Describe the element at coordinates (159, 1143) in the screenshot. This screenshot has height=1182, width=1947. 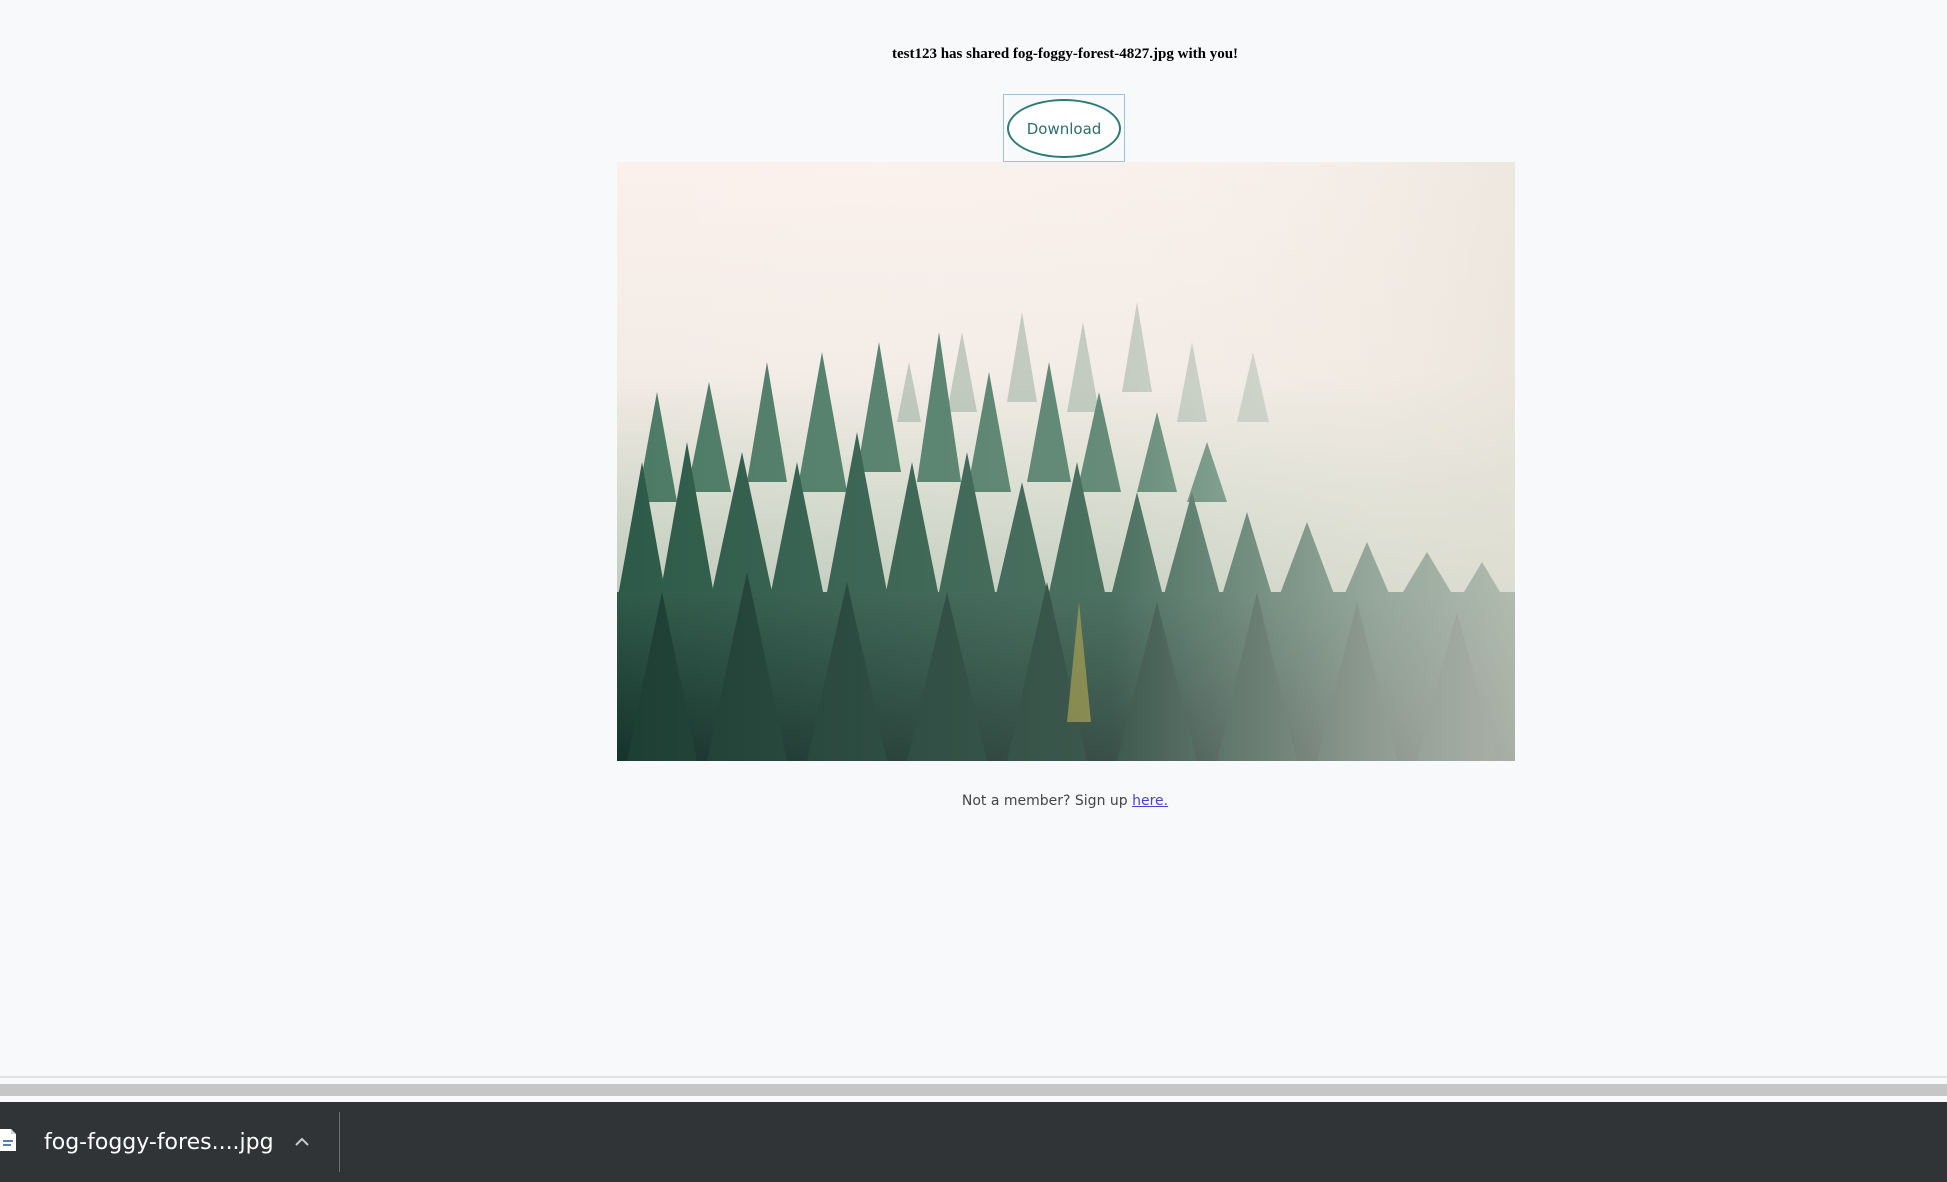
I see `downloaded-file-name: fog-foggy-fores....jpg` at that location.